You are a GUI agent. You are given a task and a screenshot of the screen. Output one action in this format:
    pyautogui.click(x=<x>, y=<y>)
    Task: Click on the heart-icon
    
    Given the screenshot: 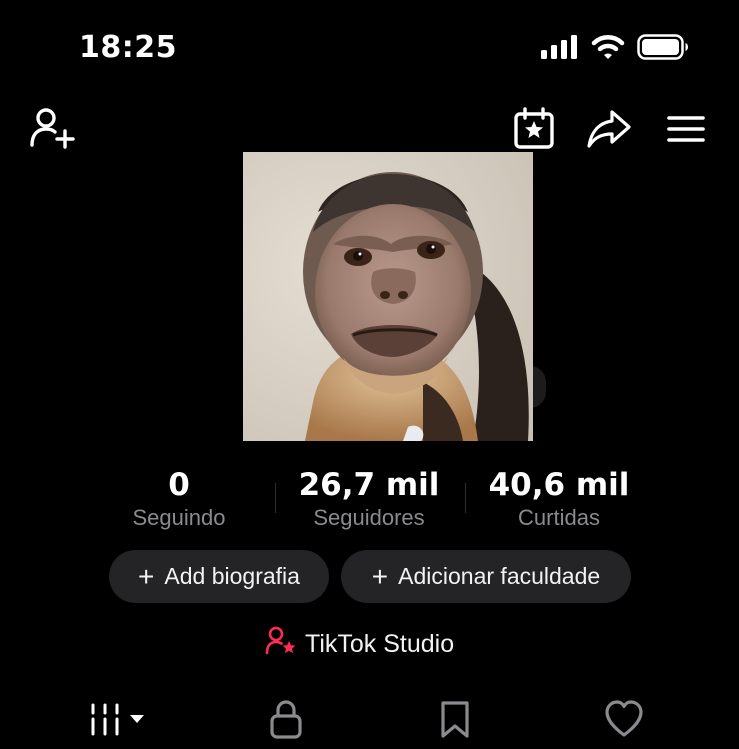 What is the action you would take?
    pyautogui.click(x=624, y=721)
    